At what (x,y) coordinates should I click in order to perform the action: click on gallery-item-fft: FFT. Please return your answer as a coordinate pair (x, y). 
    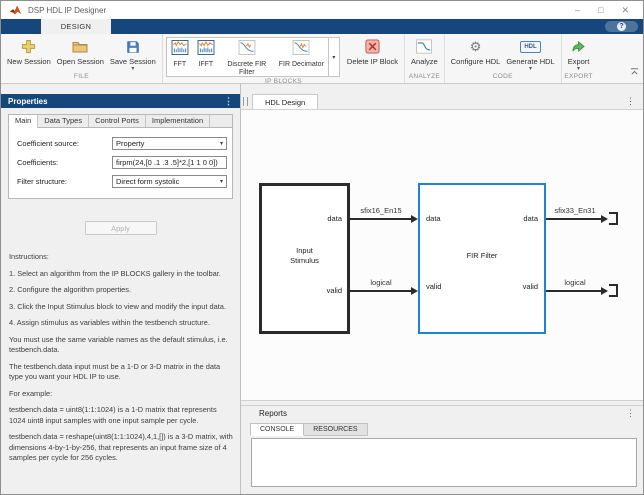
    Looking at the image, I should click on (180, 57).